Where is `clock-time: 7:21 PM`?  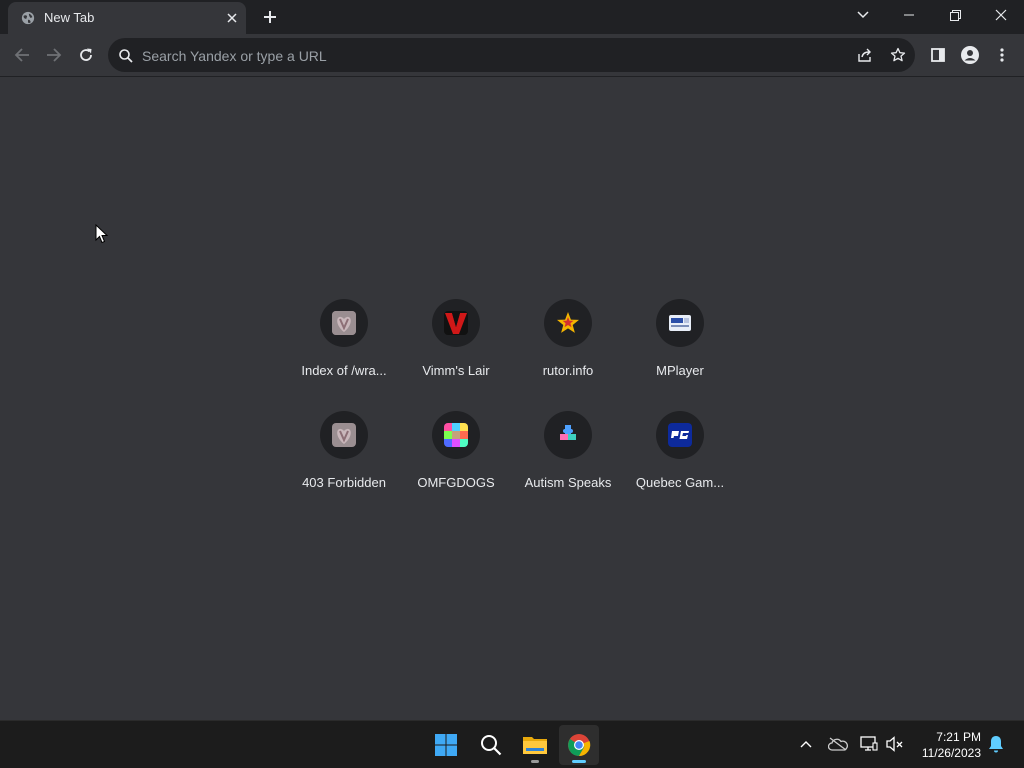 clock-time: 7:21 PM is located at coordinates (958, 737).